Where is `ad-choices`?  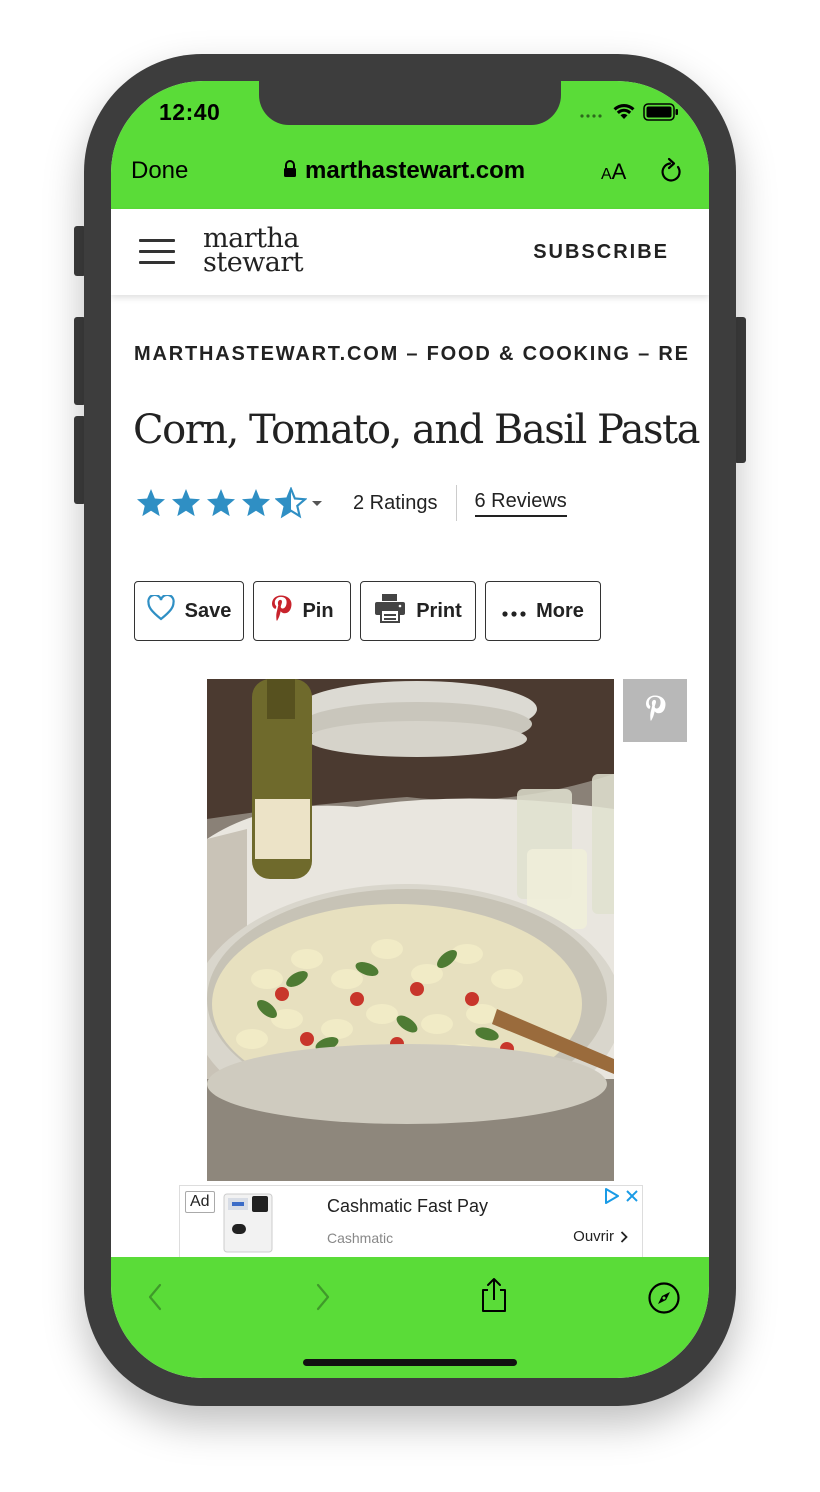 ad-choices is located at coordinates (621, 1196).